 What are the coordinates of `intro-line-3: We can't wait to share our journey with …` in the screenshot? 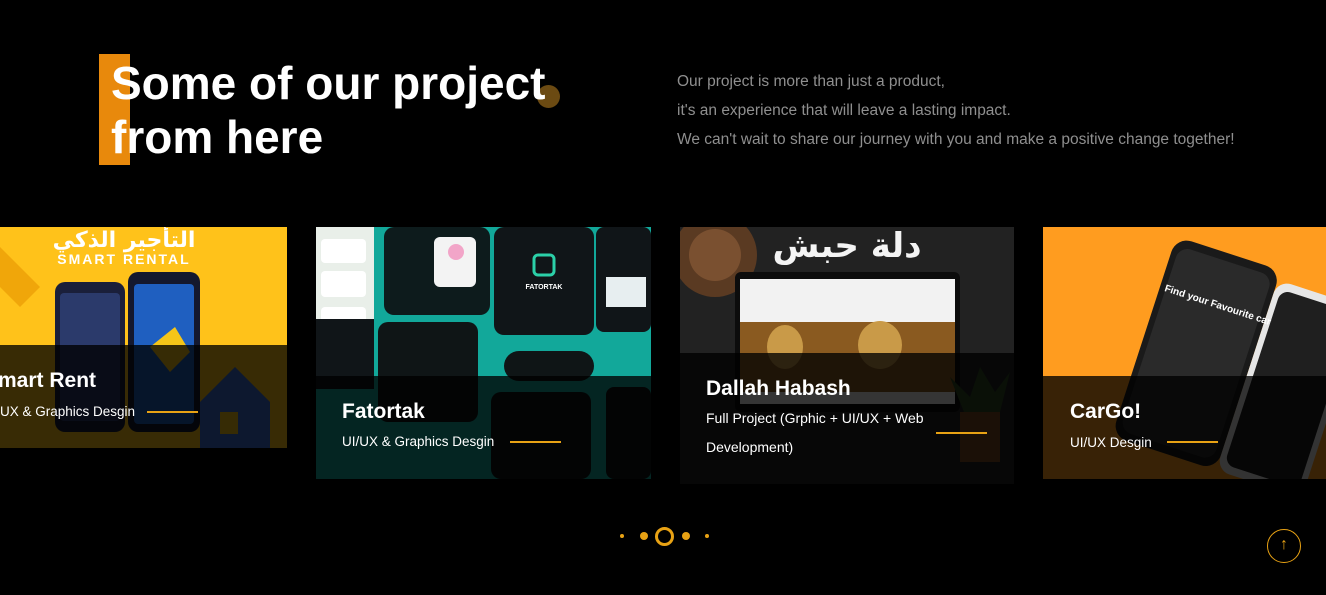 It's located at (956, 139).